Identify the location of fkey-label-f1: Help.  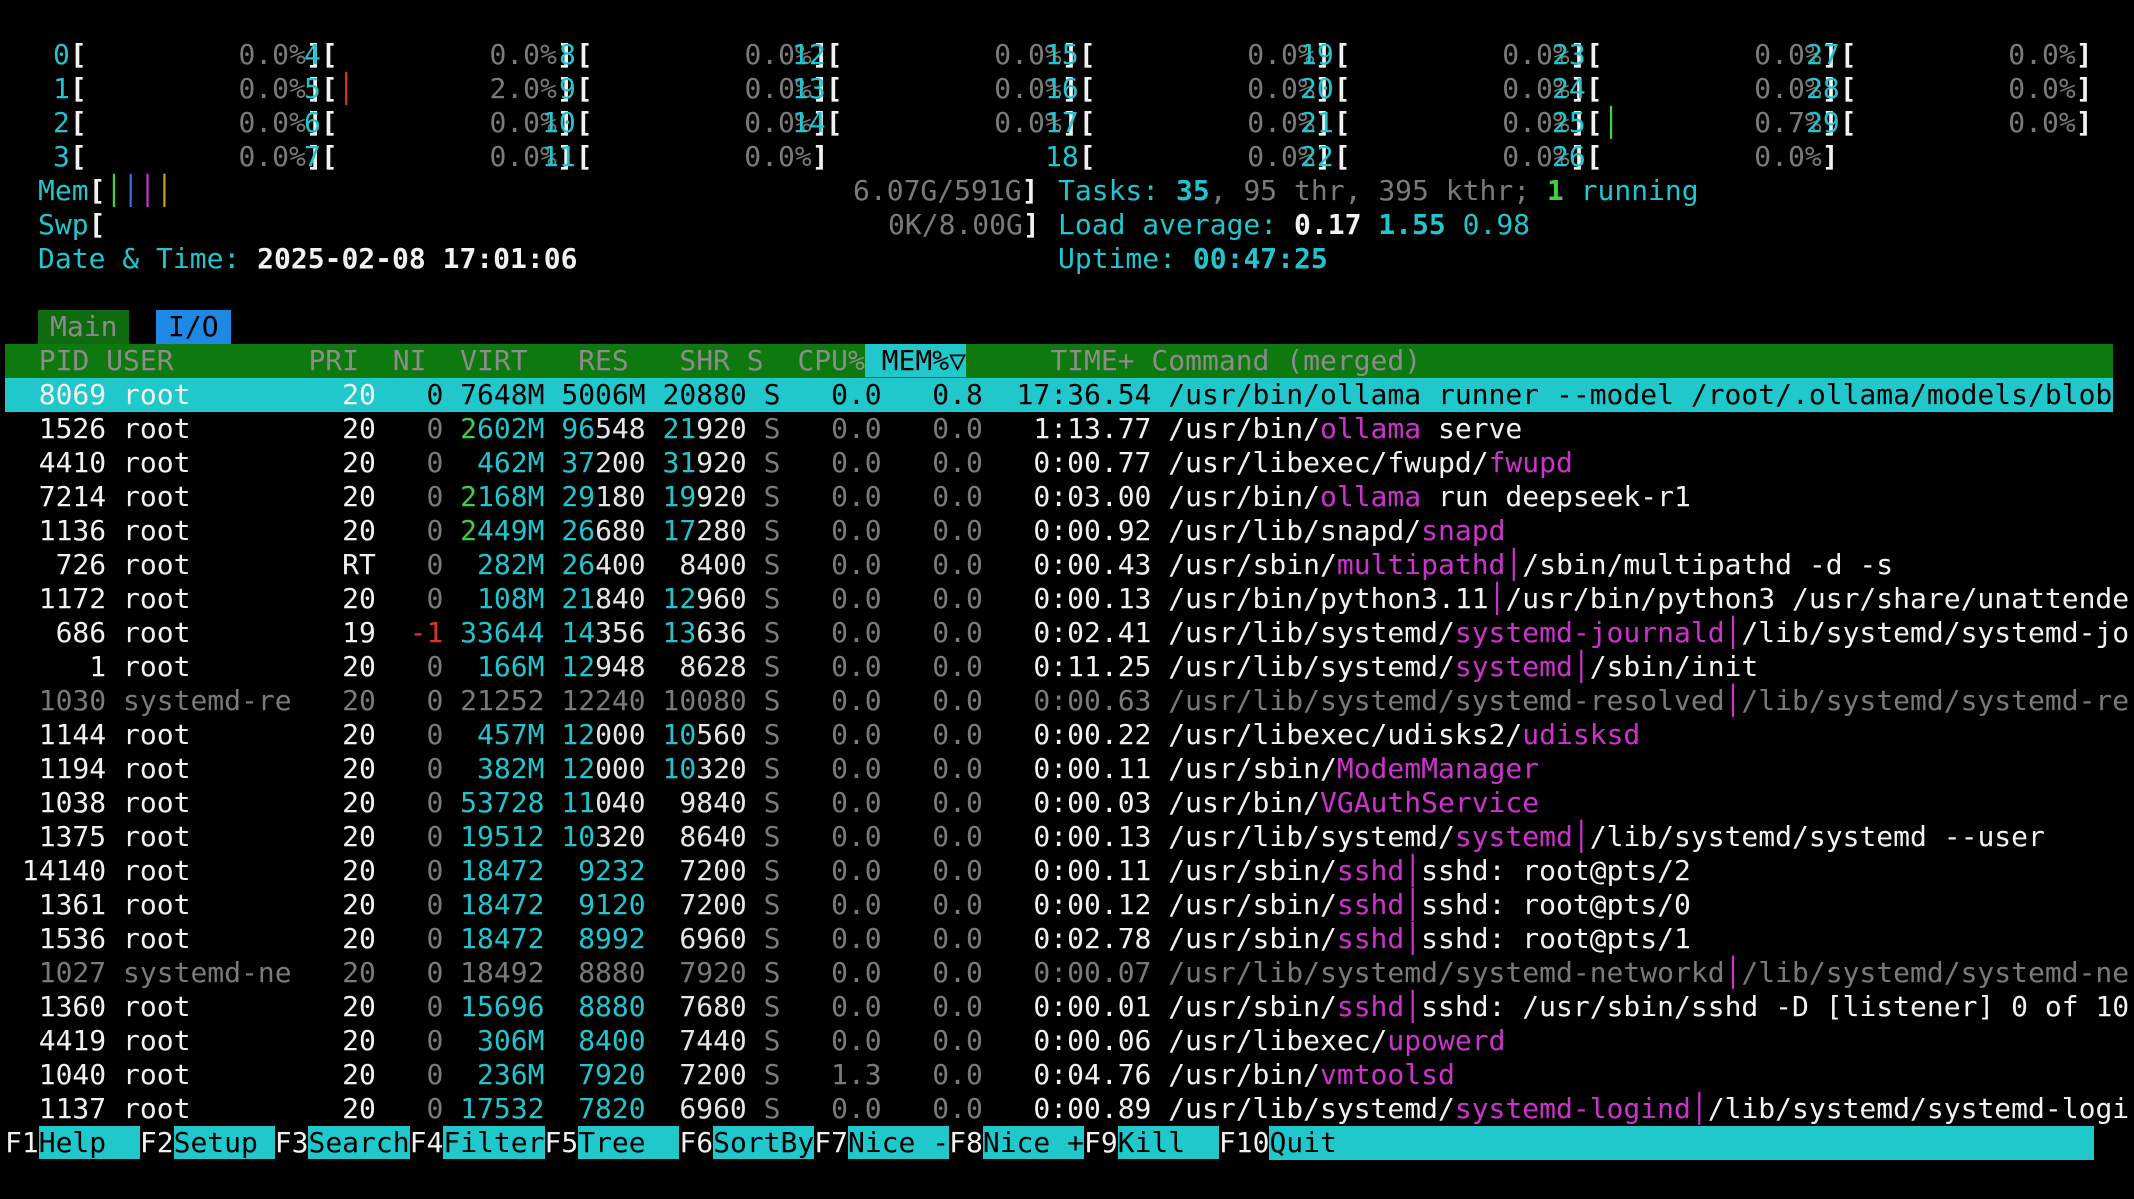
(89, 1142).